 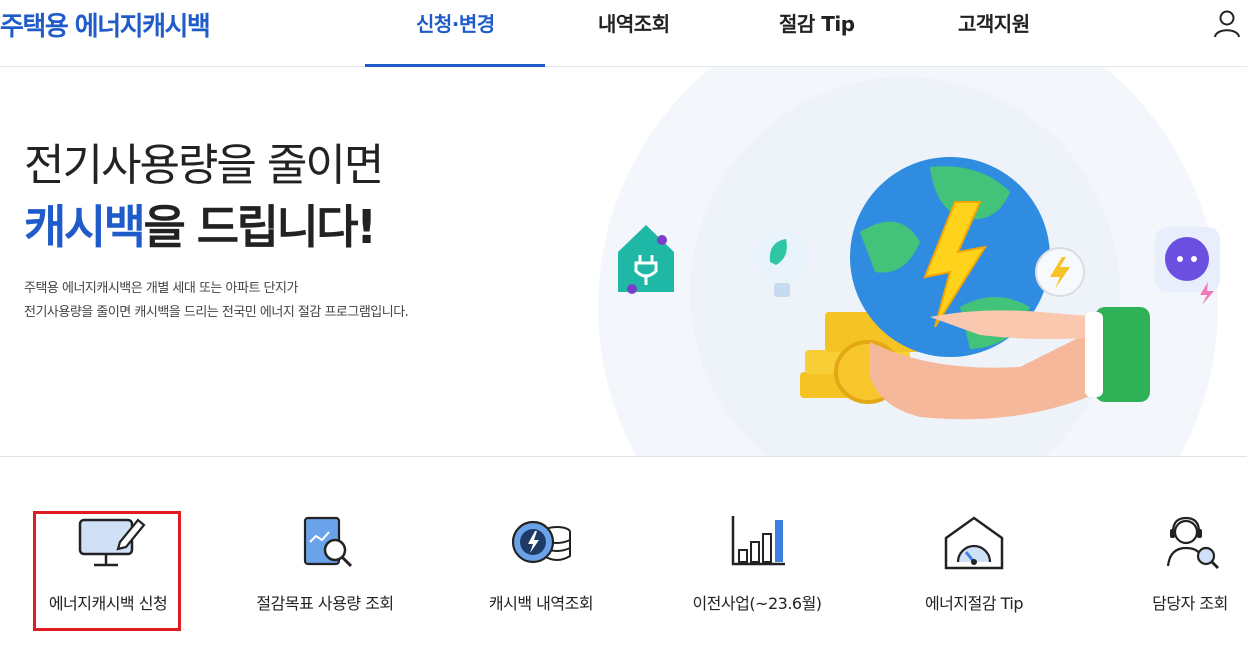 What do you see at coordinates (455, 37) in the screenshot?
I see `nav-apply-change: 신청·변경` at bounding box center [455, 37].